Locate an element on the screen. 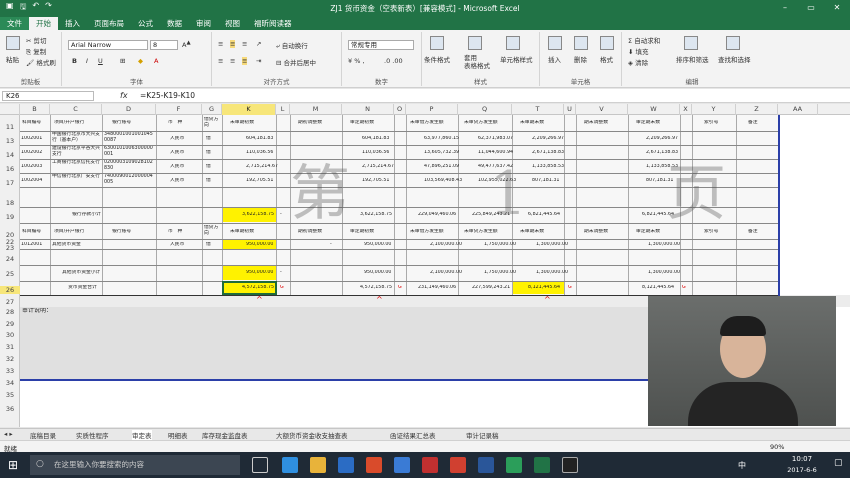 The width and height of the screenshot is (850, 478). align-top-icon: ≡ is located at coordinates (220, 44).